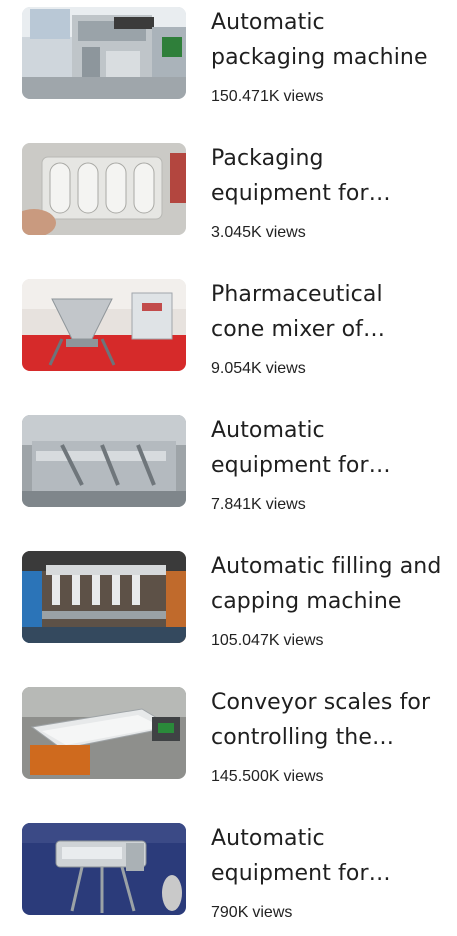 Image resolution: width=457 pixels, height=936 pixels. Describe the element at coordinates (245, 640) in the screenshot. I see `view-count-value: 105.047K` at that location.